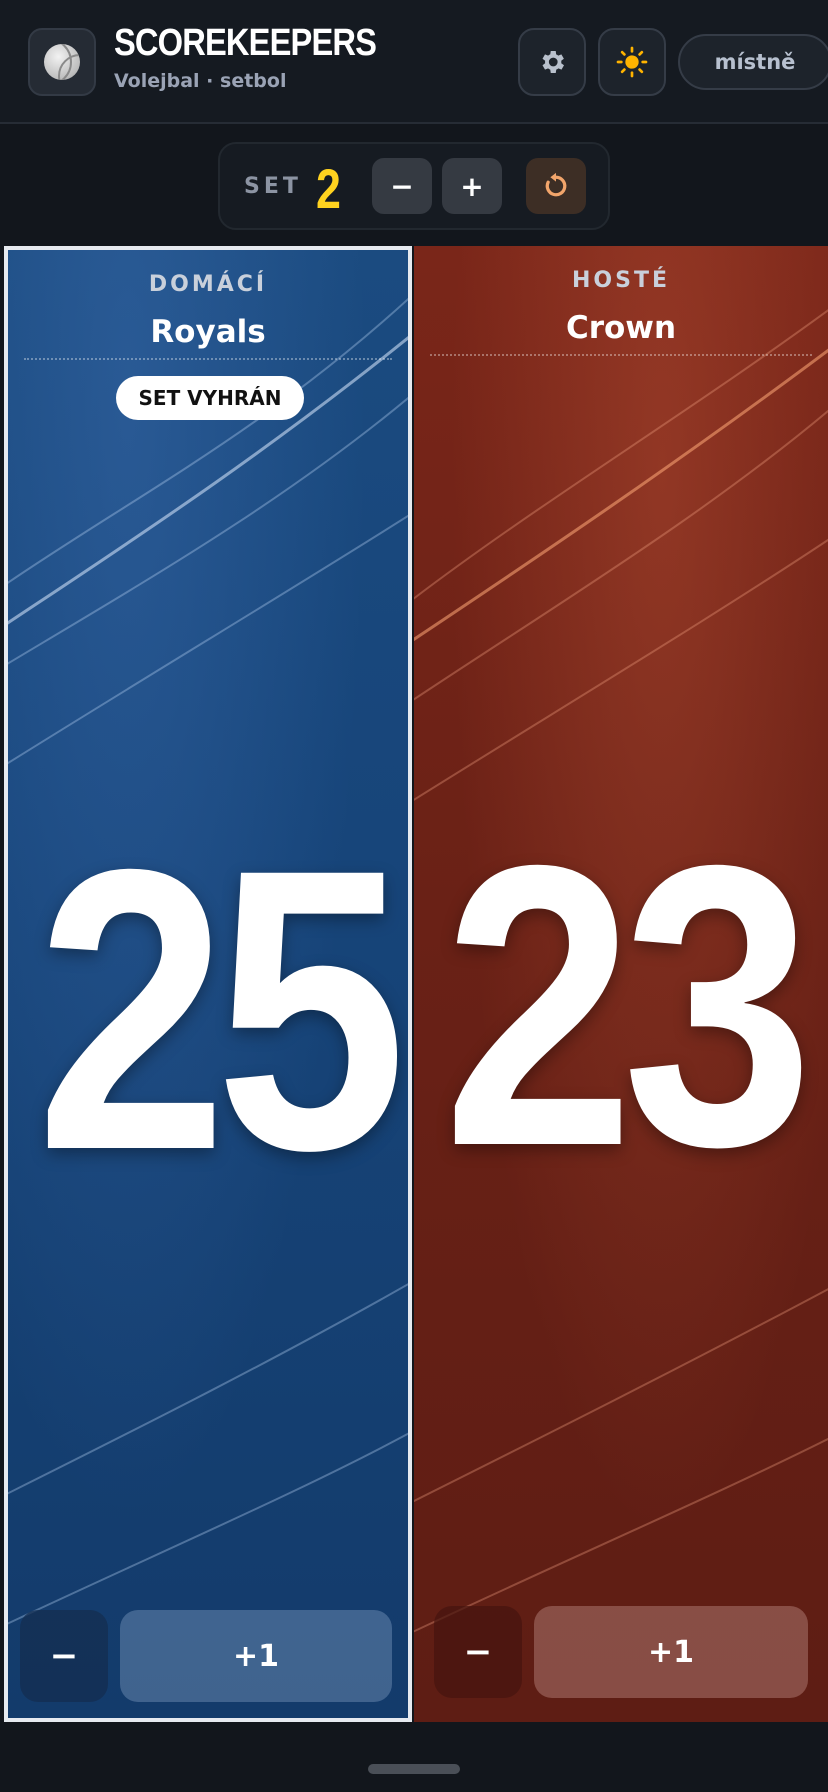 This screenshot has width=828, height=1792. I want to click on set-won-badge: SET VYHRÁN, so click(210, 398).